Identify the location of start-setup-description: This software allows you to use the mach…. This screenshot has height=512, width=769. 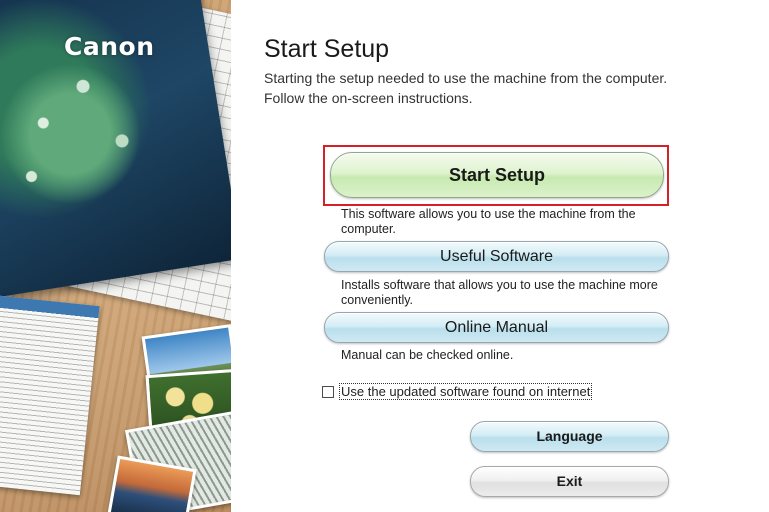
(488, 221).